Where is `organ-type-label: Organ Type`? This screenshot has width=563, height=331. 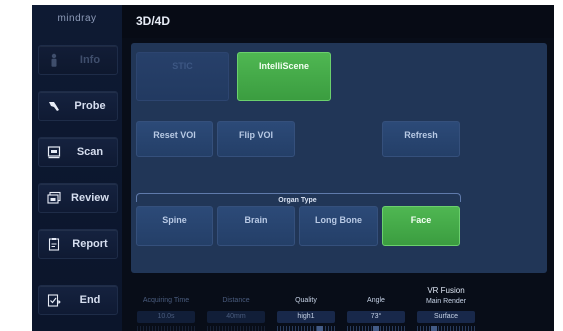 organ-type-label: Organ Type is located at coordinates (297, 198).